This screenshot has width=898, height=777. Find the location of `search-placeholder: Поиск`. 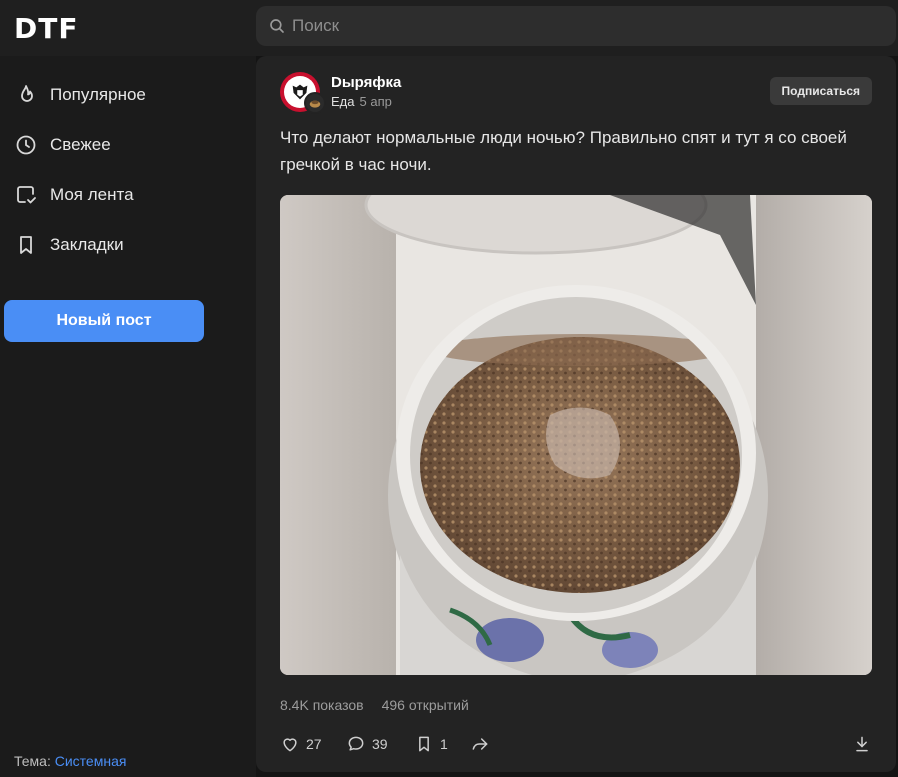

search-placeholder: Поиск is located at coordinates (316, 25).